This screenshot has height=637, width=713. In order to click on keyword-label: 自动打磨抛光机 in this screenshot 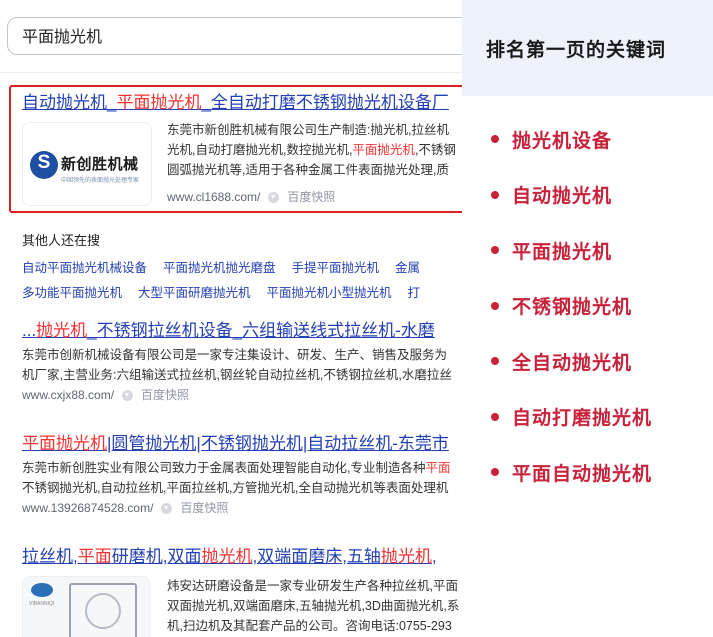, I will do `click(582, 418)`.